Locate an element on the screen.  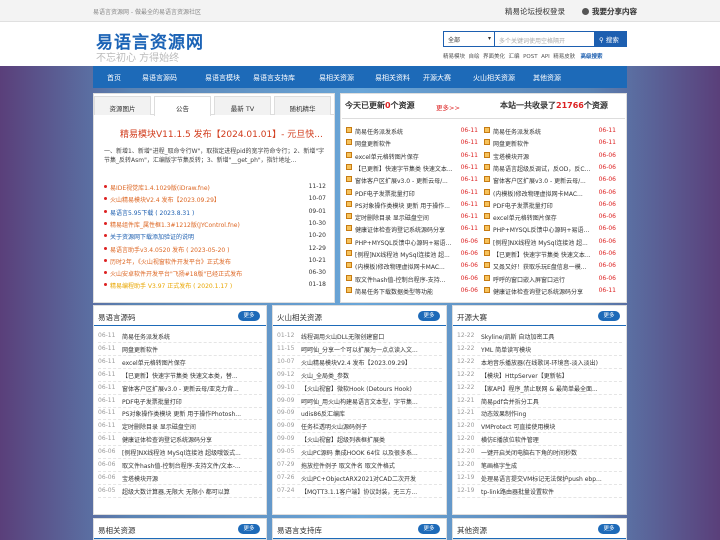
row-title: 【模块】HttpServer【更新帖】 is located at coordinates (551, 375).